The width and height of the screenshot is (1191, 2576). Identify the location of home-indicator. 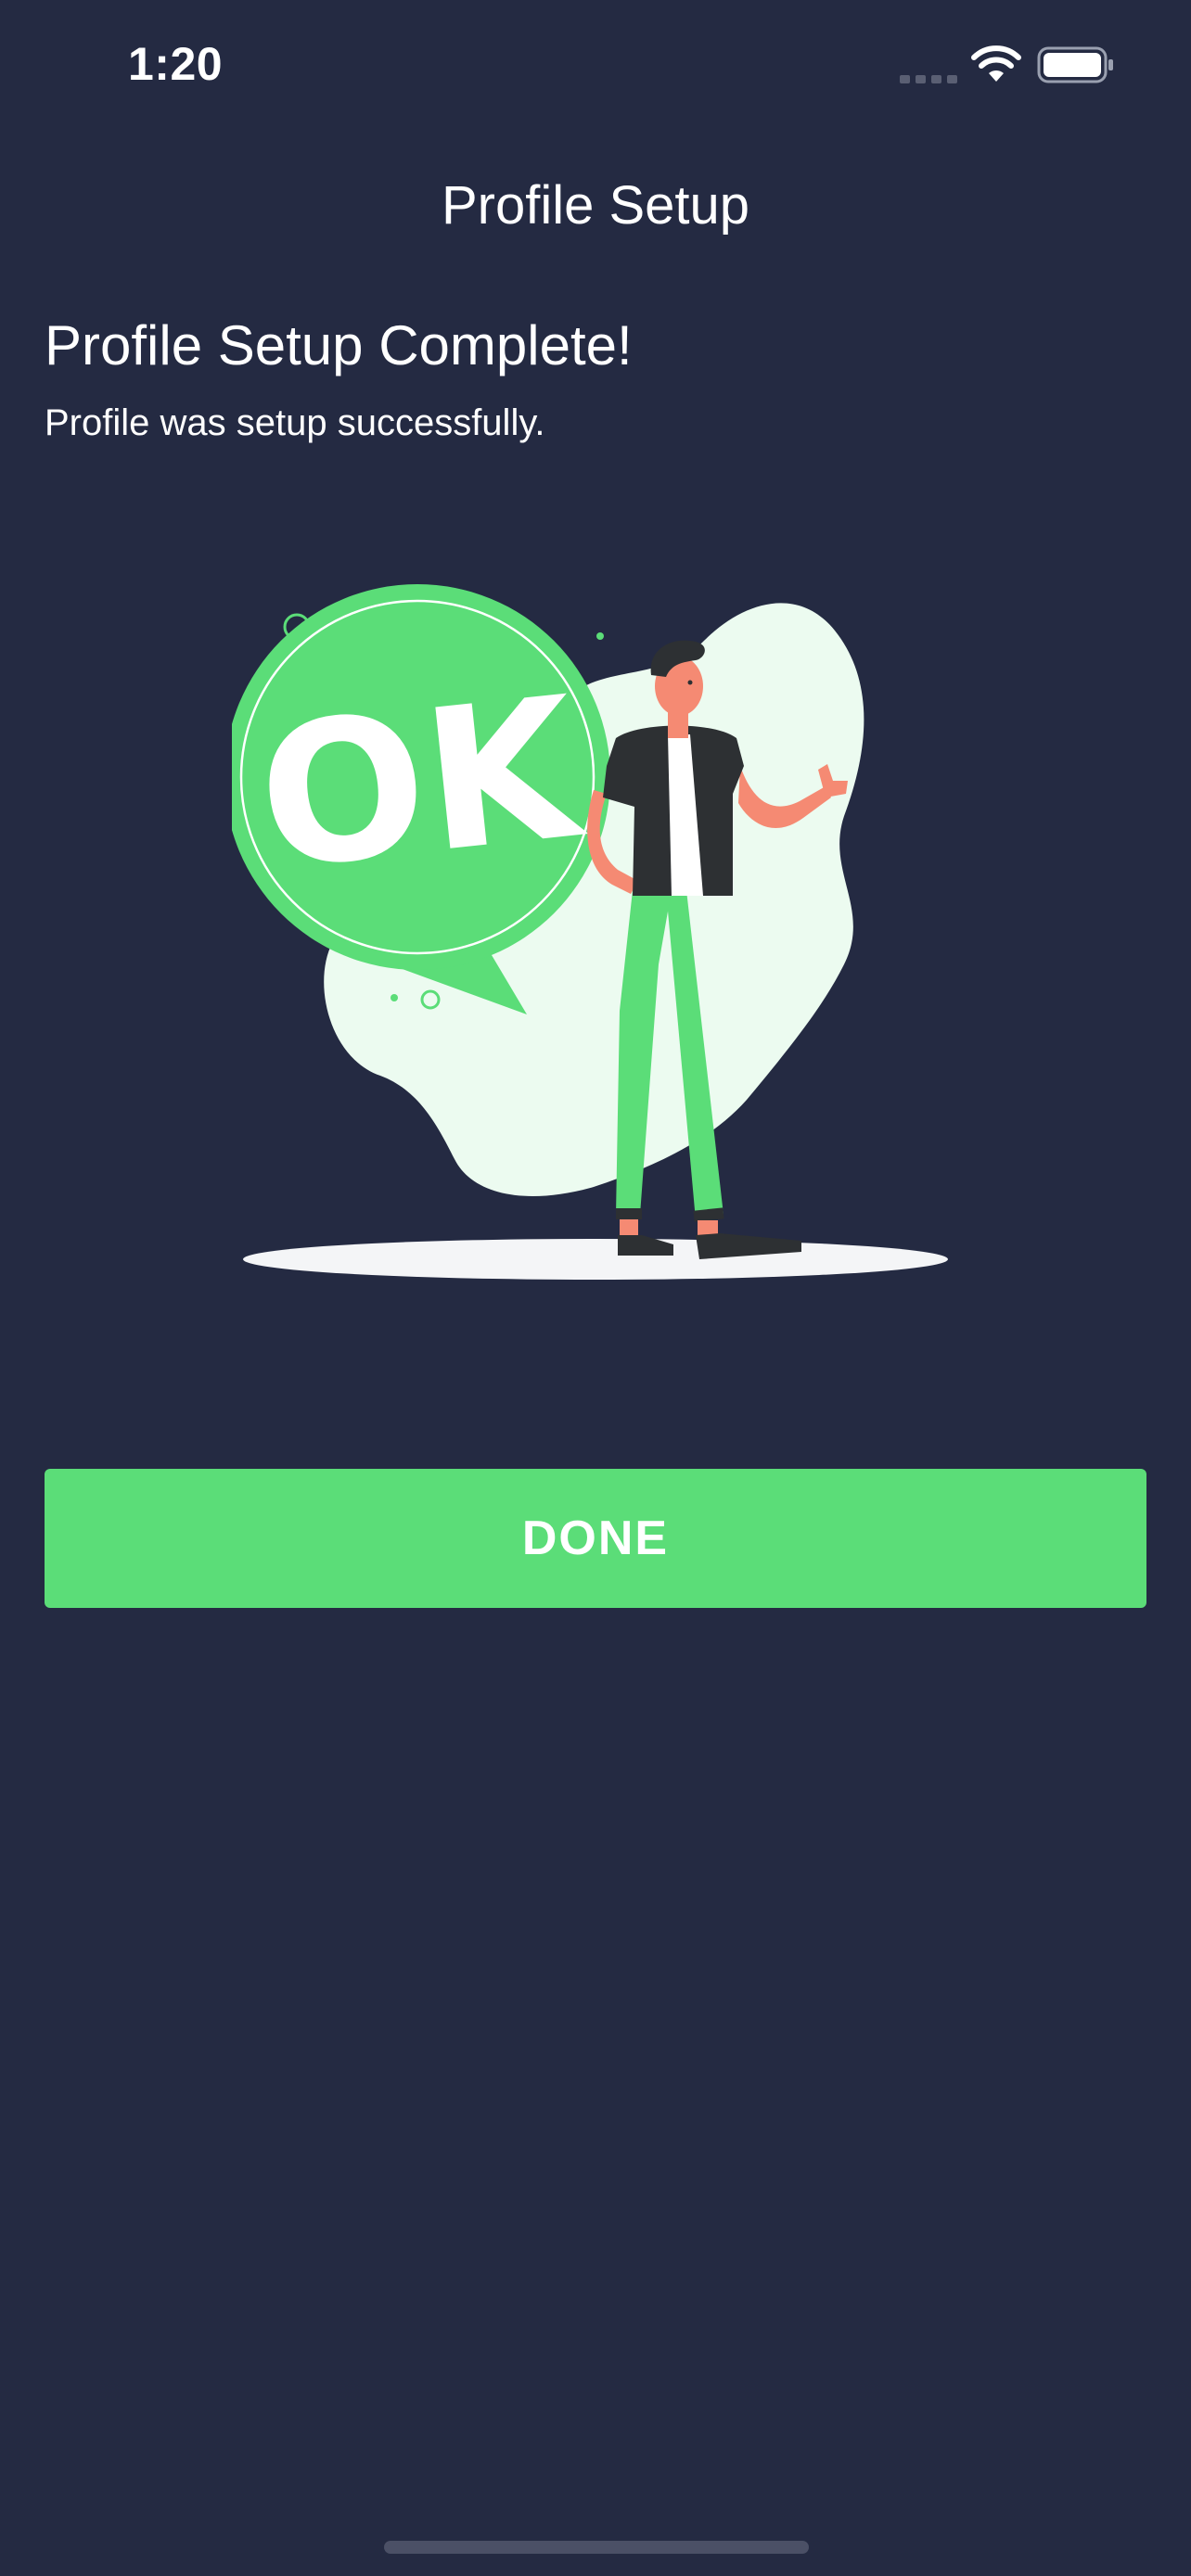
(597, 2547).